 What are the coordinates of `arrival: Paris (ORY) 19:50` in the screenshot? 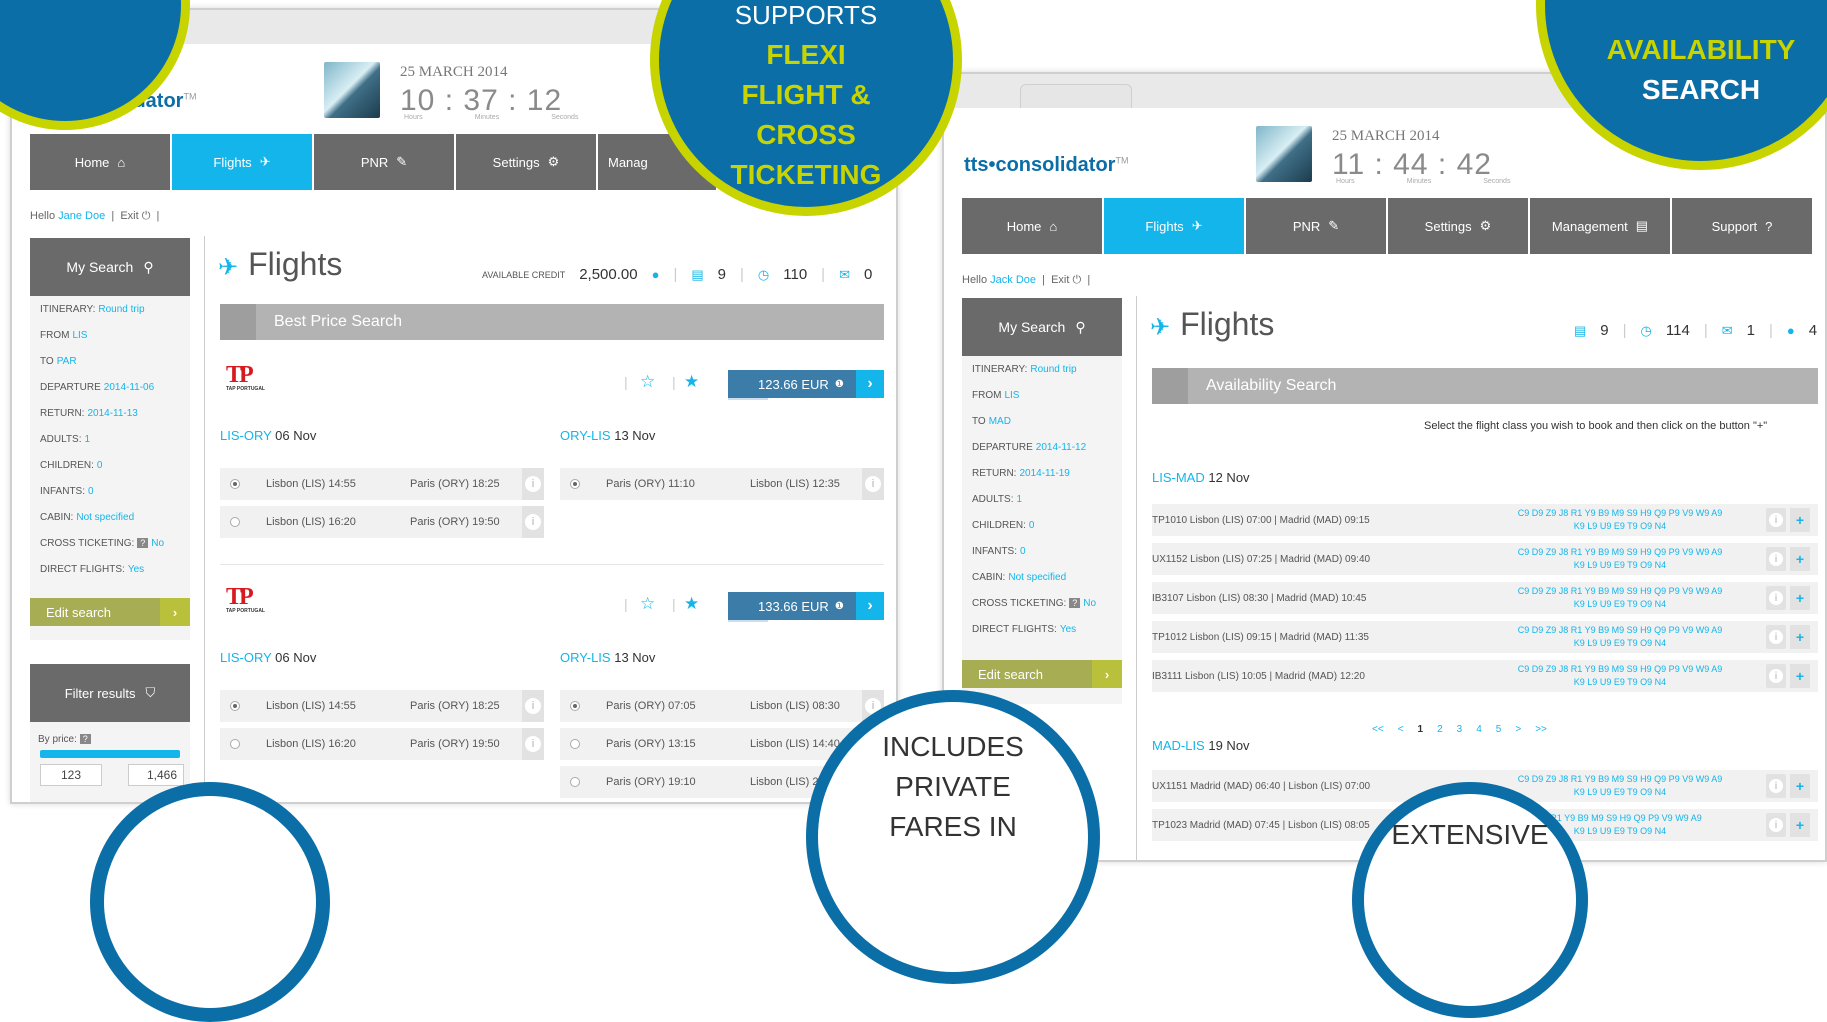 It's located at (455, 522).